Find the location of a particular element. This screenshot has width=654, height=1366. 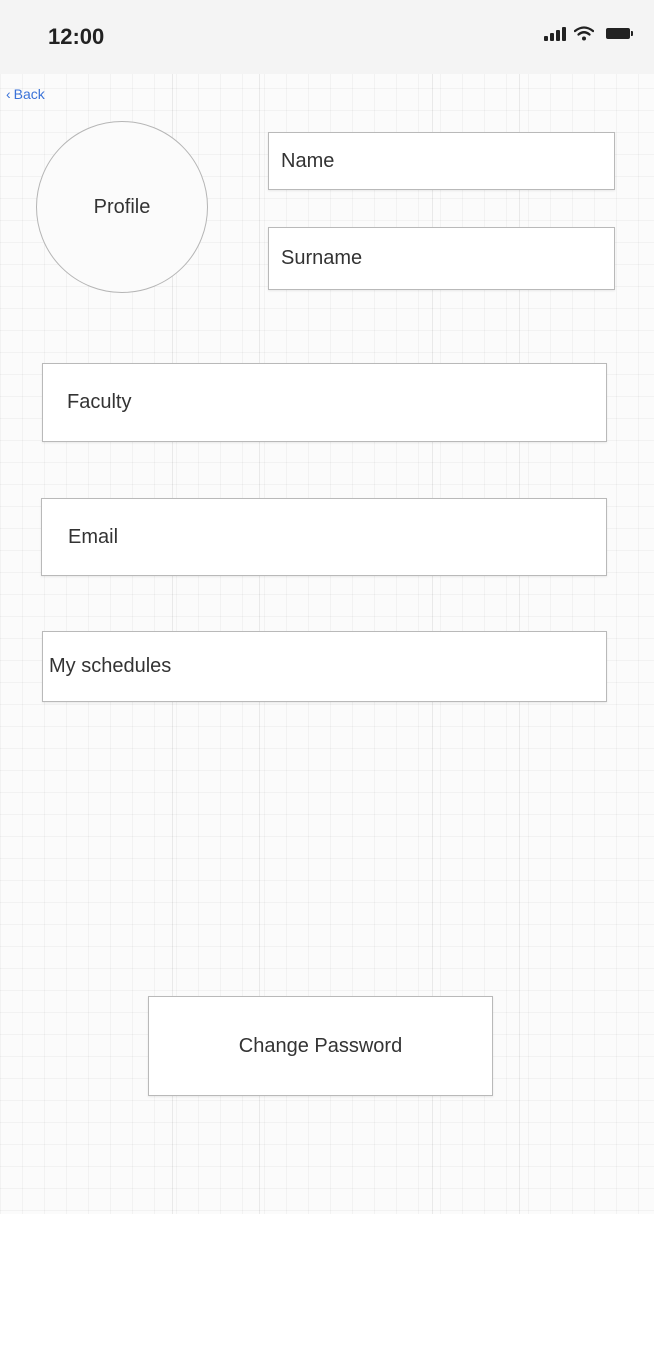

status-time: 12:00 is located at coordinates (76, 36).